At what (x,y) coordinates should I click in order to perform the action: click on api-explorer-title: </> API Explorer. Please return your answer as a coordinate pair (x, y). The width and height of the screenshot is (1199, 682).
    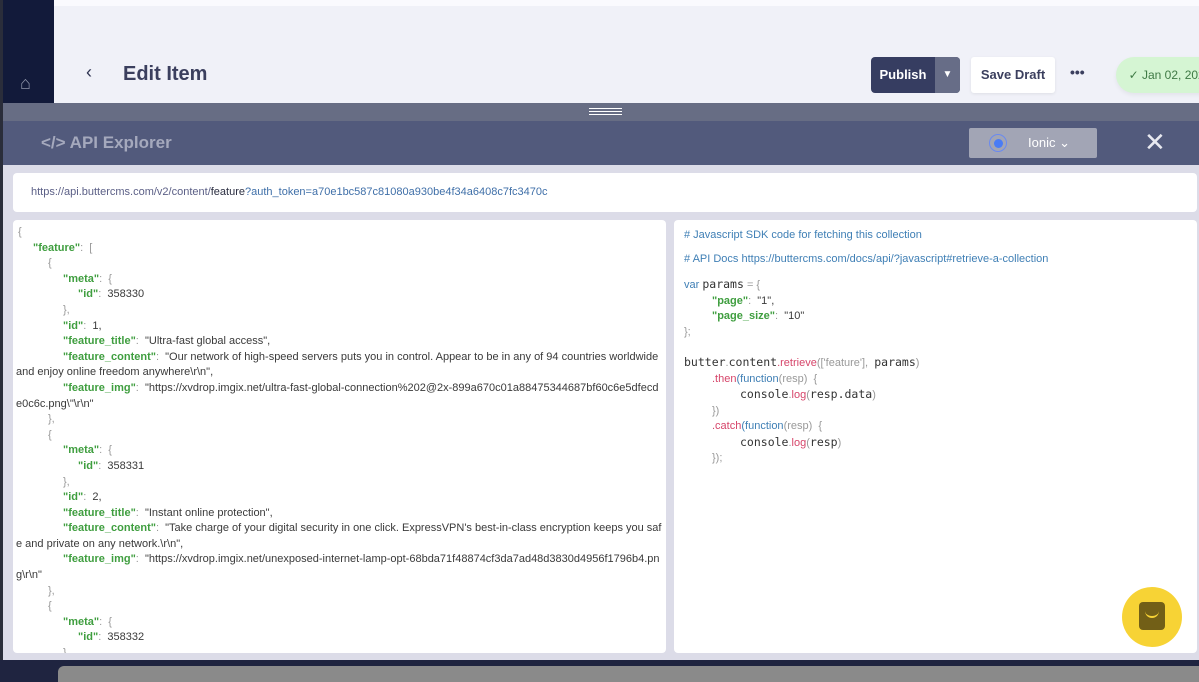
    Looking at the image, I should click on (106, 142).